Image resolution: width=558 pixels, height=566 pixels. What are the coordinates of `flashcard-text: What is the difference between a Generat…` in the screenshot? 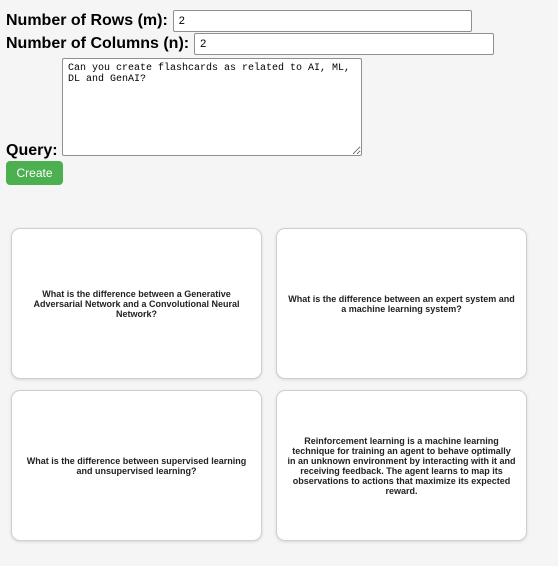 It's located at (136, 303).